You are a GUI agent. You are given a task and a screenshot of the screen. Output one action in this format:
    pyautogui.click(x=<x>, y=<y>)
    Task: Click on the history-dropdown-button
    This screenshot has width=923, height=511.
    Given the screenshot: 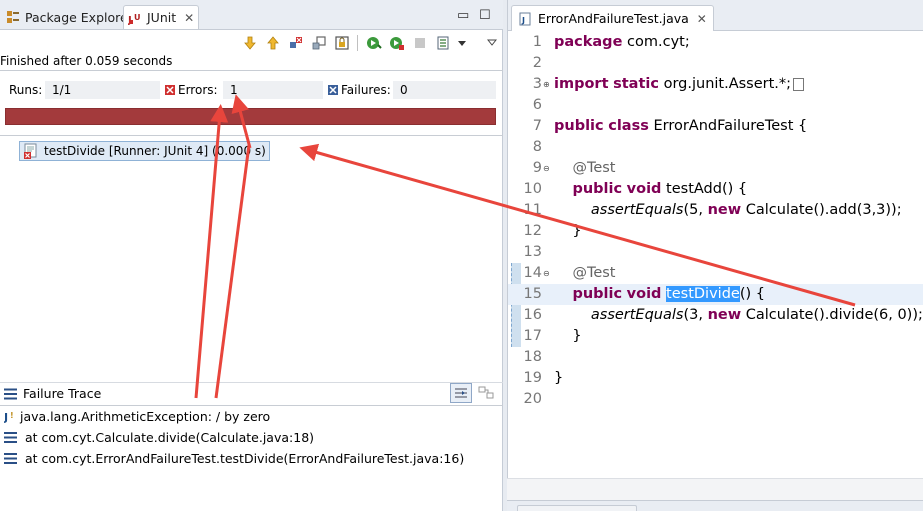 What is the action you would take?
    pyautogui.click(x=462, y=43)
    